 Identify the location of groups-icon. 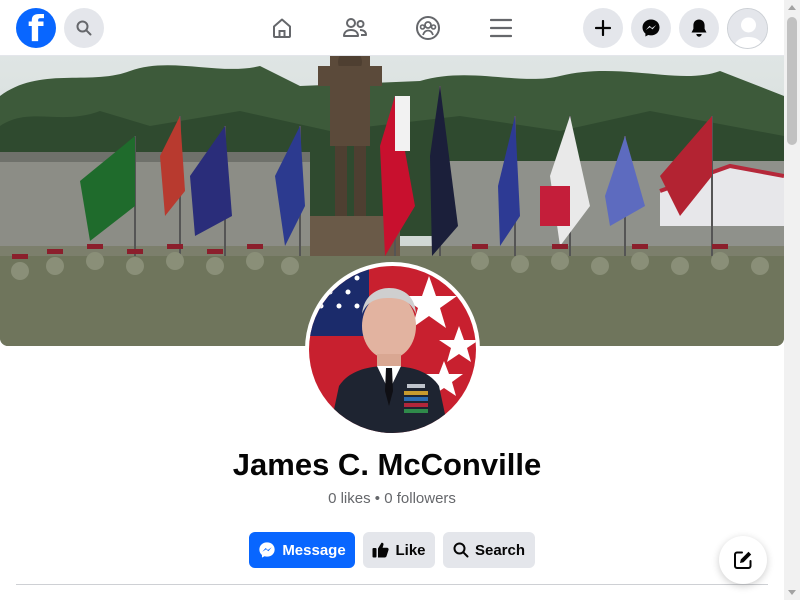
(428, 28).